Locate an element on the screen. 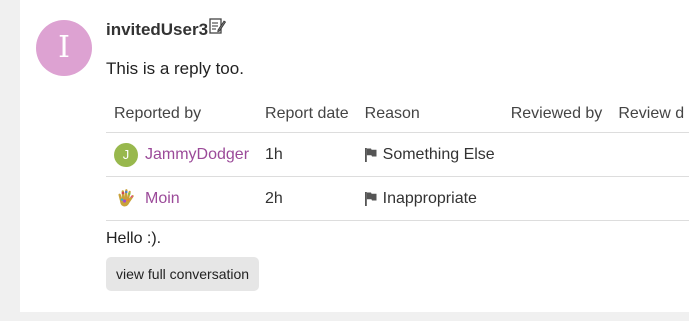 The width and height of the screenshot is (689, 321). reason-cell: Something Else is located at coordinates (429, 154).